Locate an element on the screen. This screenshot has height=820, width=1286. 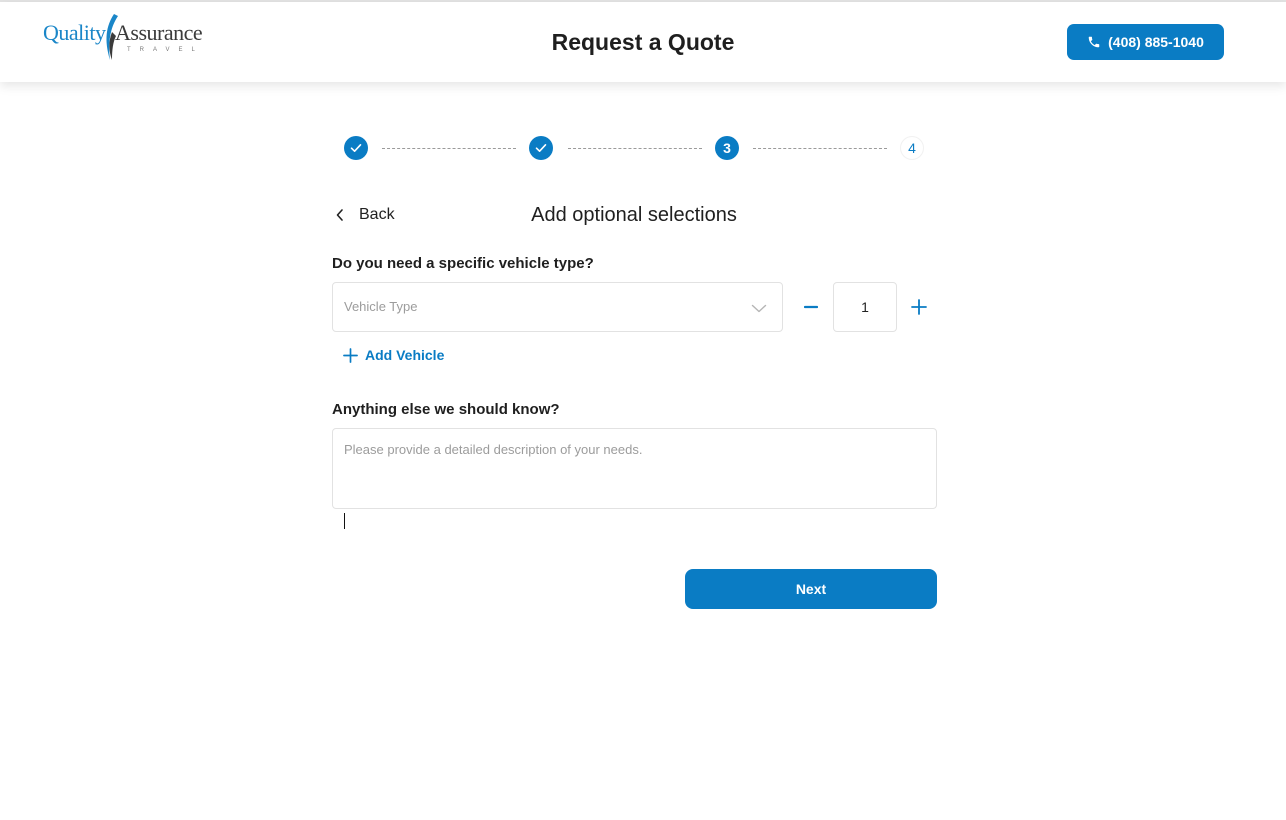
phone-icon is located at coordinates (1094, 42).